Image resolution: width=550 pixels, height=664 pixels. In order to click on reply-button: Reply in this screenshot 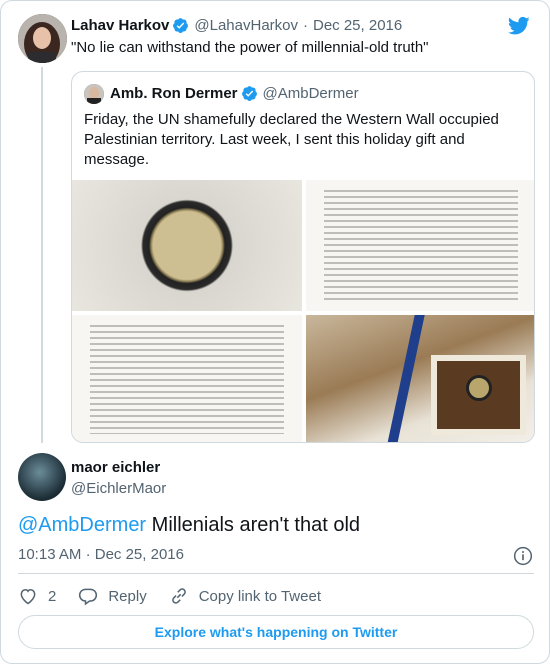, I will do `click(112, 596)`.